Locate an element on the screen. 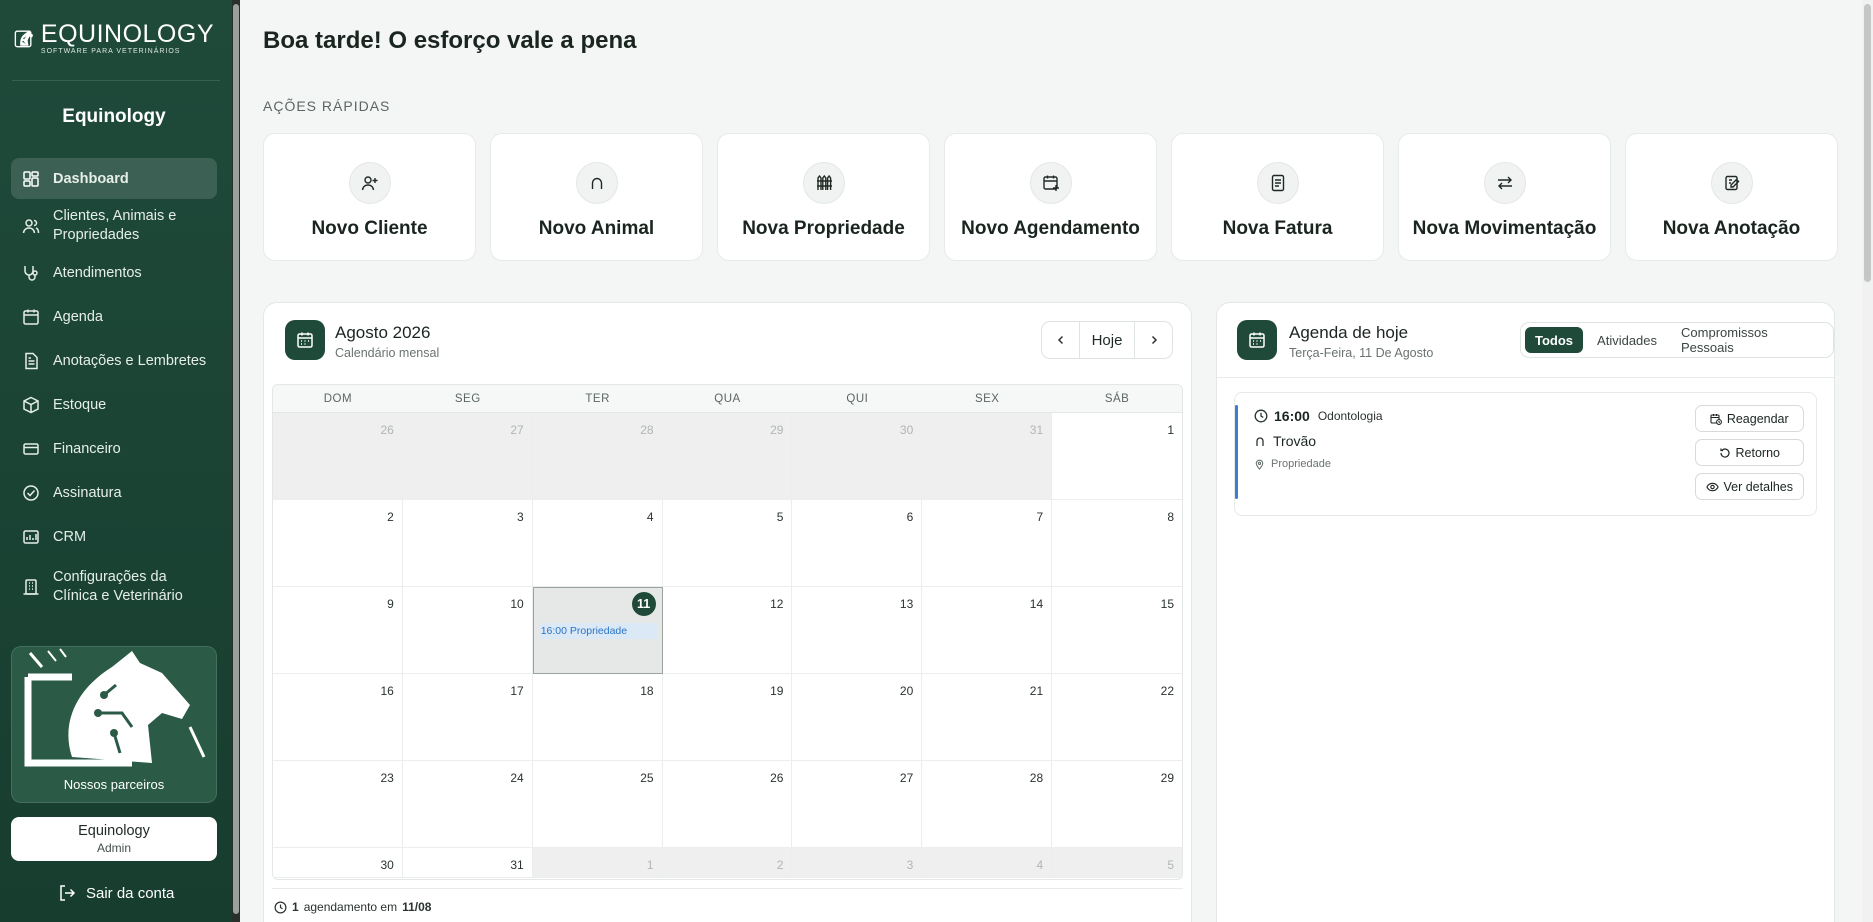 The image size is (1873, 922). calendar-day-number: 24 is located at coordinates (517, 778).